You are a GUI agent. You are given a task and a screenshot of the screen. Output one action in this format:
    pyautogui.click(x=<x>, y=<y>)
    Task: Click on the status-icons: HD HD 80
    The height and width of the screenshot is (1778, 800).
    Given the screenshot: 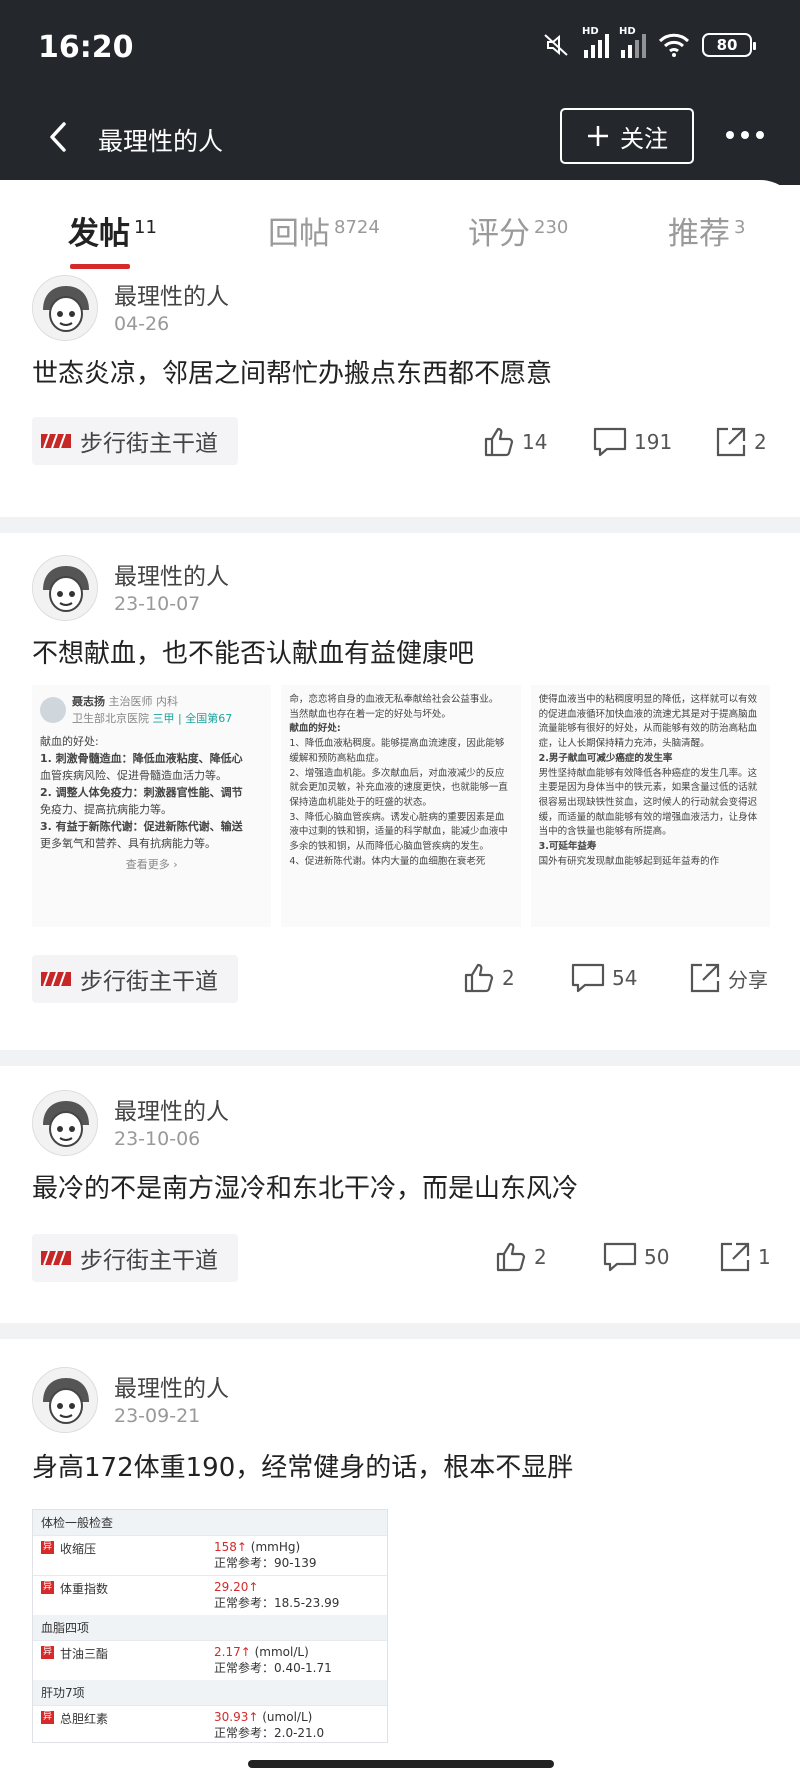 What is the action you would take?
    pyautogui.click(x=649, y=42)
    